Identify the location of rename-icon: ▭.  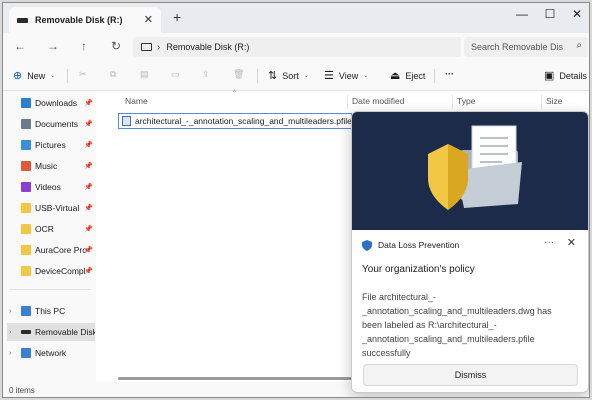
(175, 74).